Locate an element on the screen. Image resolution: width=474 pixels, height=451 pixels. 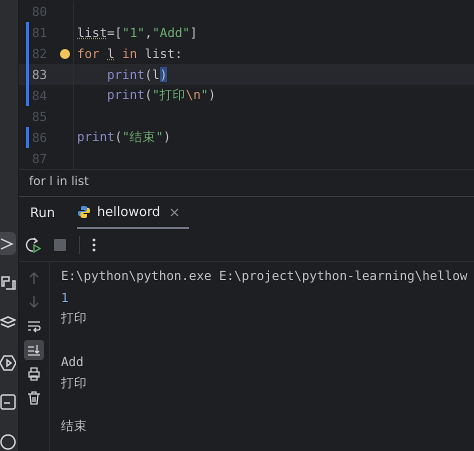
code-line: print("结束") is located at coordinates (124, 137).